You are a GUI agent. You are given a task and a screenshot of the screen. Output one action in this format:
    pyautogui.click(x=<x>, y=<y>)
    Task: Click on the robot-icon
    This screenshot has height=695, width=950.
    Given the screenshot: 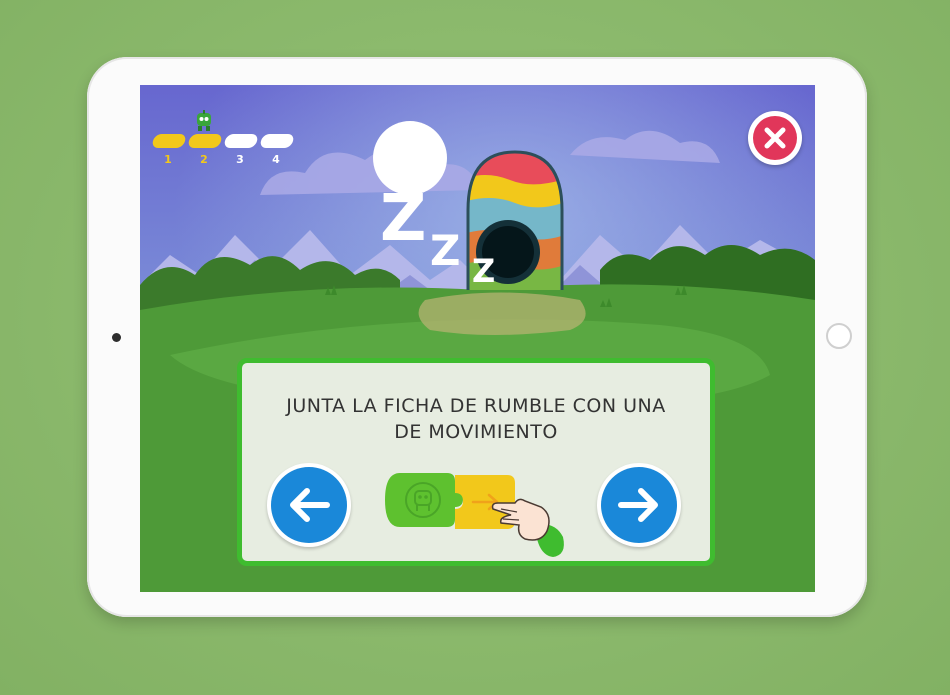 What is the action you would take?
    pyautogui.click(x=204, y=120)
    